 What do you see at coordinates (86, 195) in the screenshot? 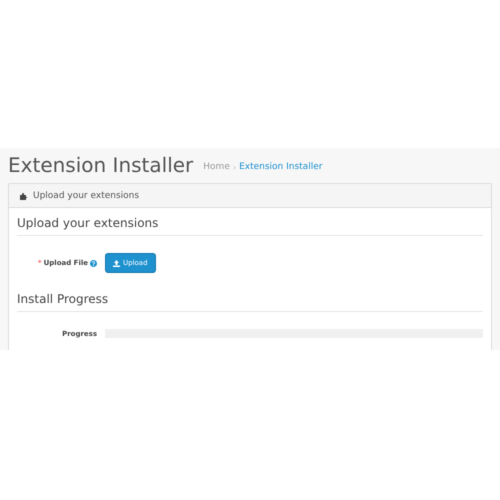
I see `panel-heading: Upload your extensions` at bounding box center [86, 195].